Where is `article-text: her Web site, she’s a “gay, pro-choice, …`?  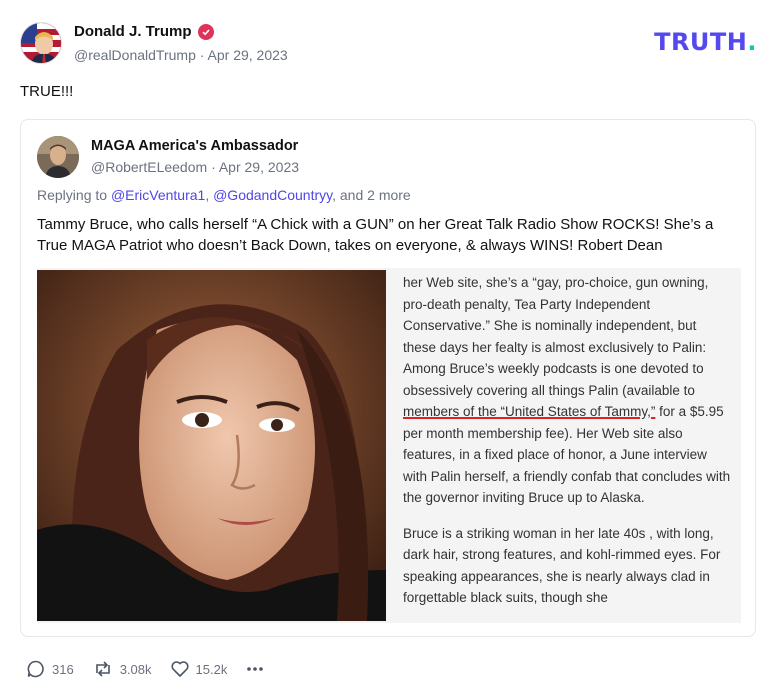
article-text: her Web site, she’s a “gay, pro-choice, … is located at coordinates (556, 336).